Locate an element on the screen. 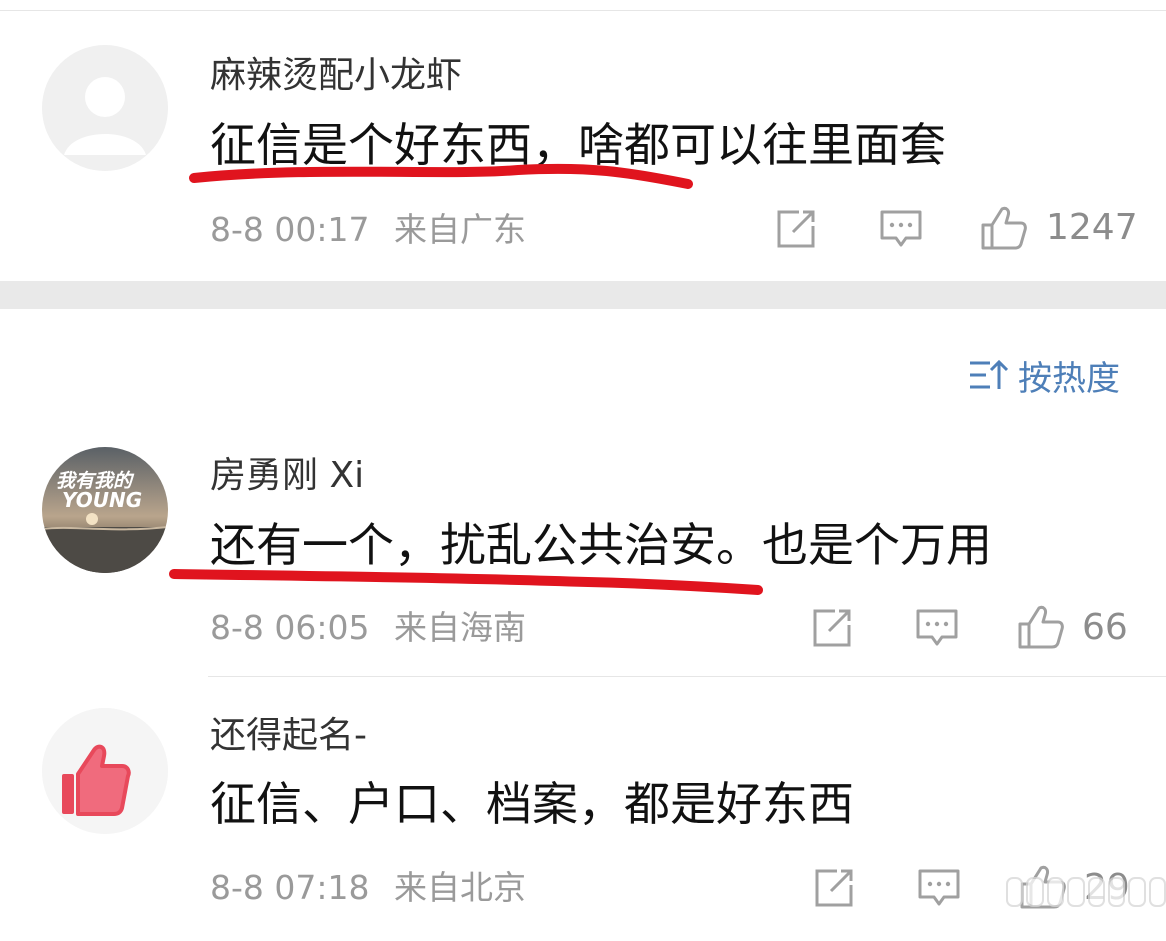 The height and width of the screenshot is (941, 1166). watermark is located at coordinates (1086, 892).